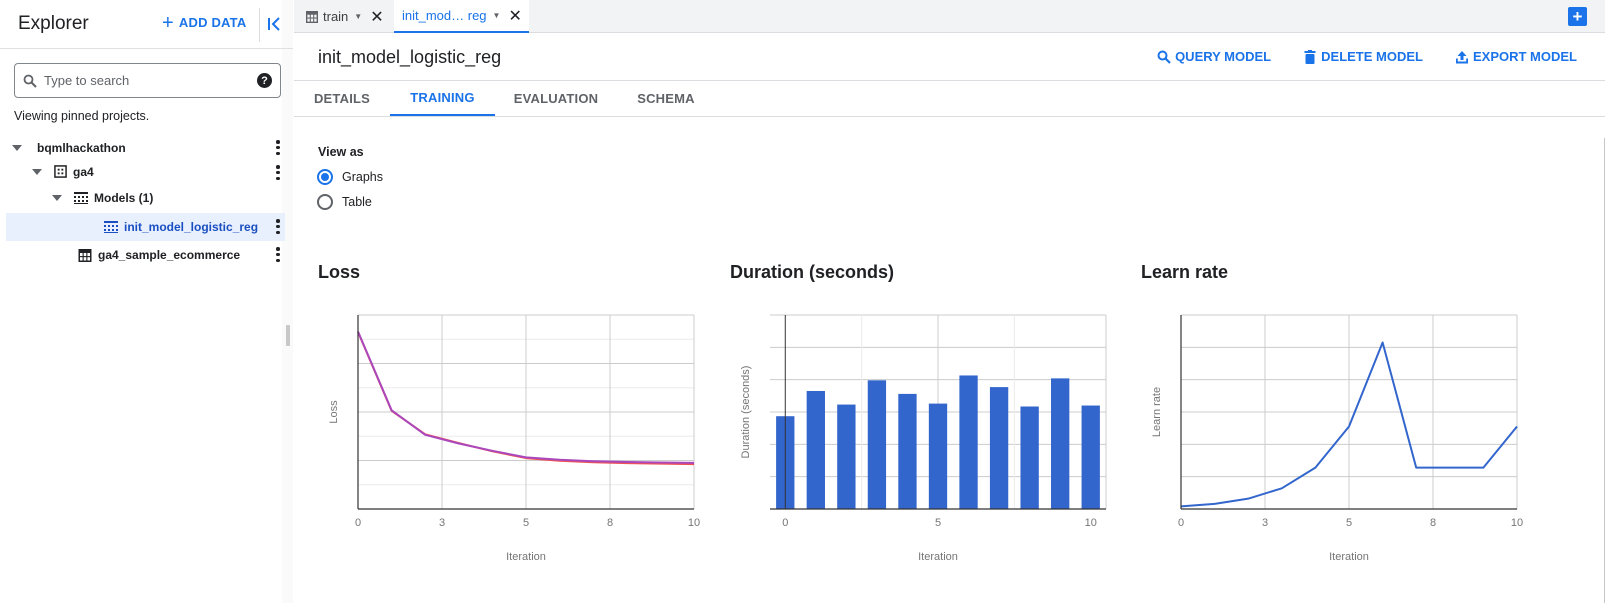  What do you see at coordinates (461, 16) in the screenshot?
I see `tab-init-model: init_mod… reg ▼ ✕` at bounding box center [461, 16].